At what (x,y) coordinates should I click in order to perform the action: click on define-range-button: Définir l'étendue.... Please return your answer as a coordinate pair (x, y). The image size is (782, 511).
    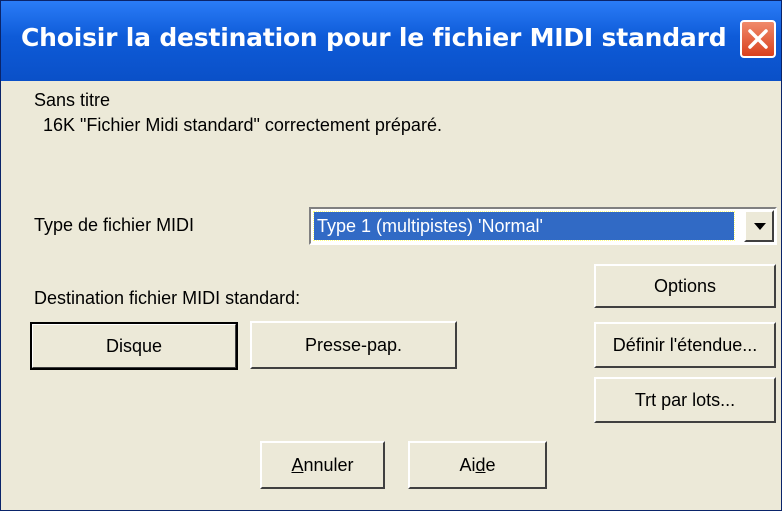
    Looking at the image, I should click on (685, 345).